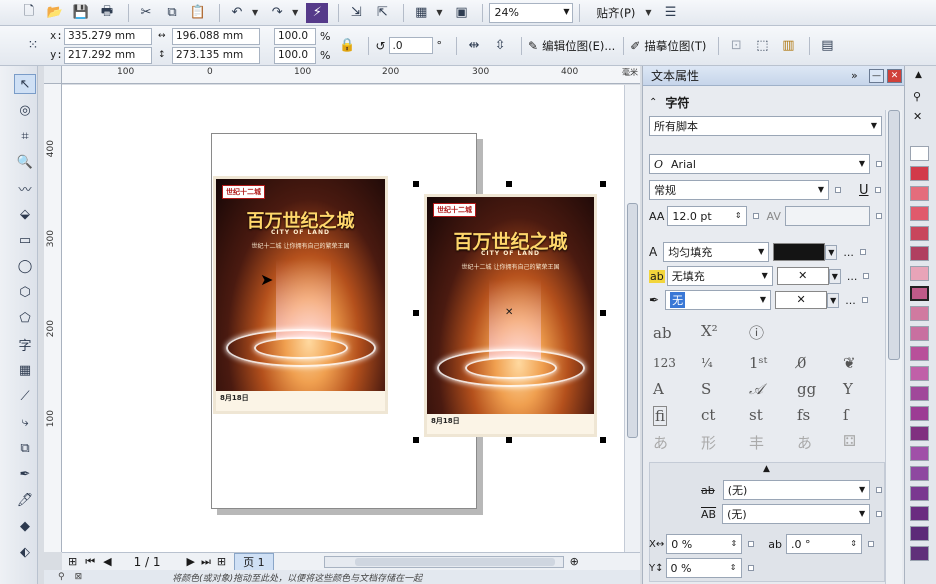 The height and width of the screenshot is (584, 936). I want to click on palette-scroll-up-icon: ▲, so click(918, 75).